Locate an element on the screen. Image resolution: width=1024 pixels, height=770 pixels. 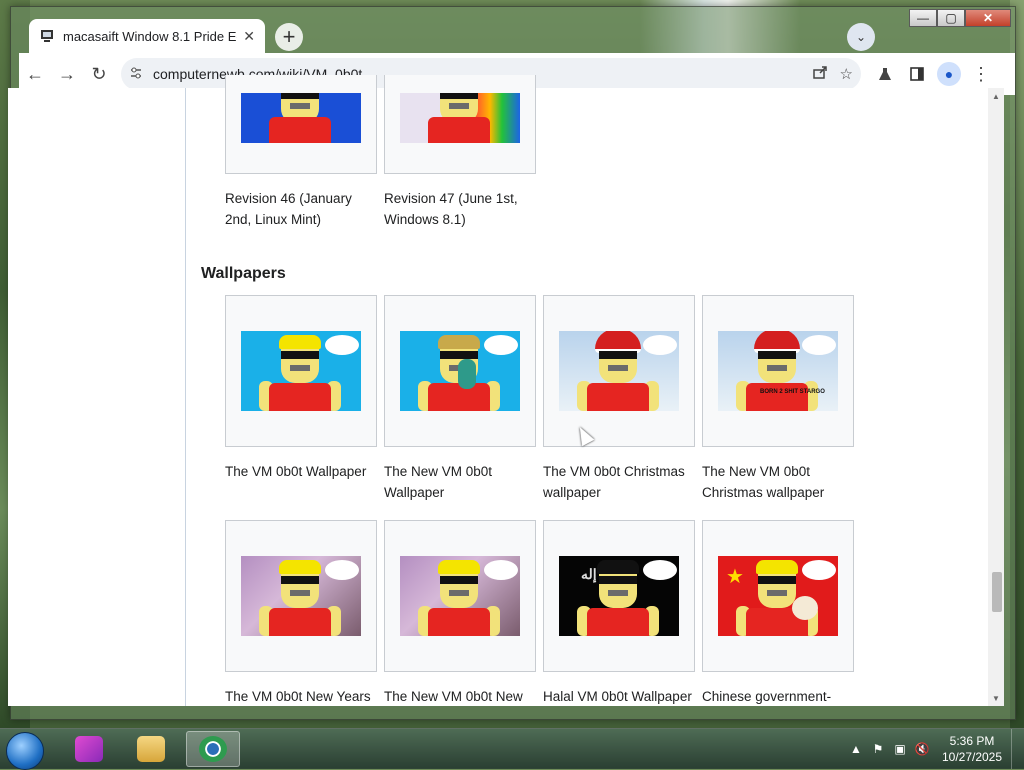
minimize-button: — is located at coordinates (923, 18).